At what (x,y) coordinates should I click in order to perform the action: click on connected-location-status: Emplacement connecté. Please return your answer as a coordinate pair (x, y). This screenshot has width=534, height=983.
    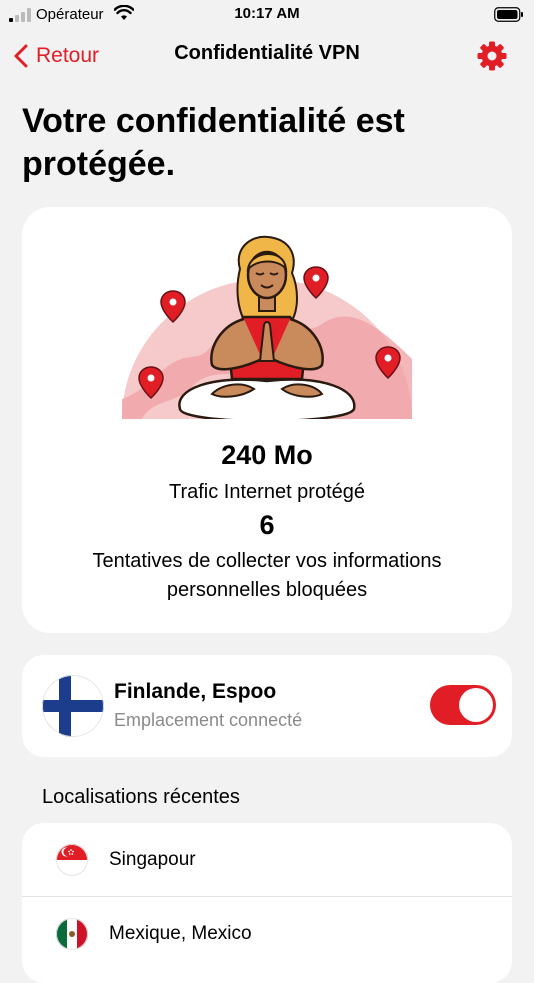
    Looking at the image, I should click on (208, 720).